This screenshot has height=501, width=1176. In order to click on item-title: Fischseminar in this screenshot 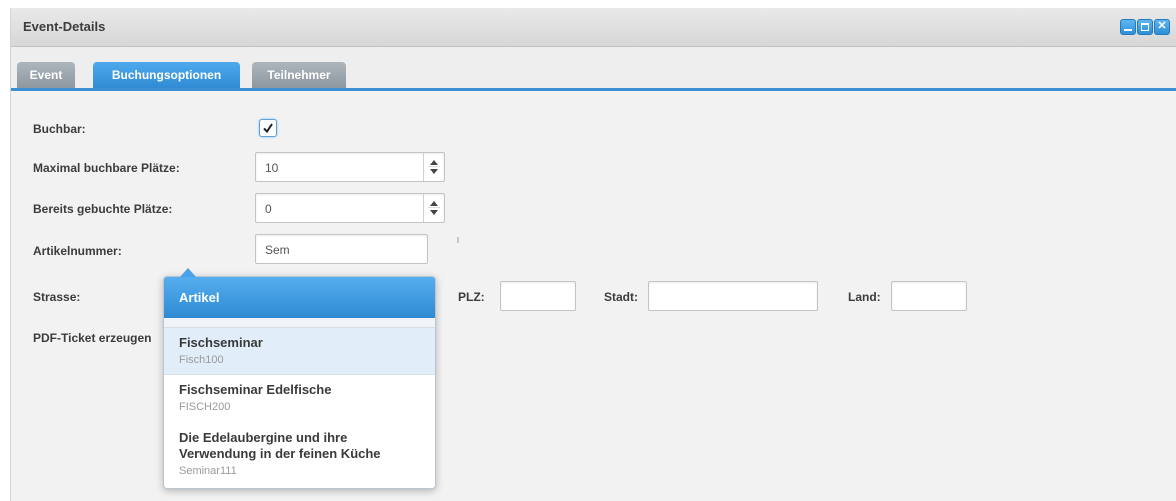, I will do `click(221, 342)`.